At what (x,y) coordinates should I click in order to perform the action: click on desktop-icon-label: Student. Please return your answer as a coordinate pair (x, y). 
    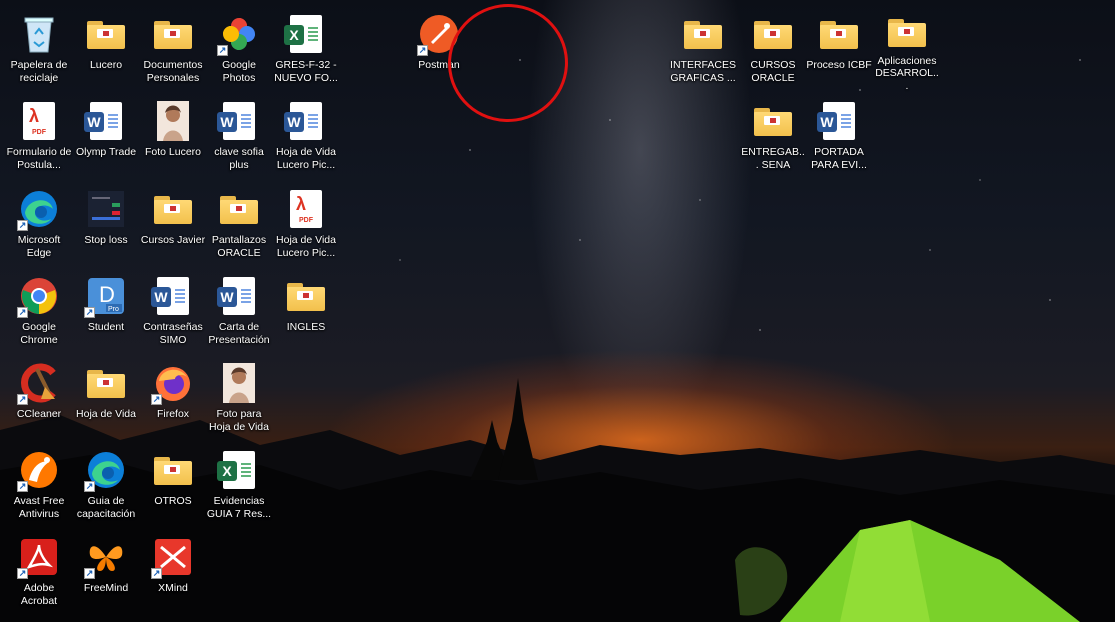
    Looking at the image, I should click on (106, 327).